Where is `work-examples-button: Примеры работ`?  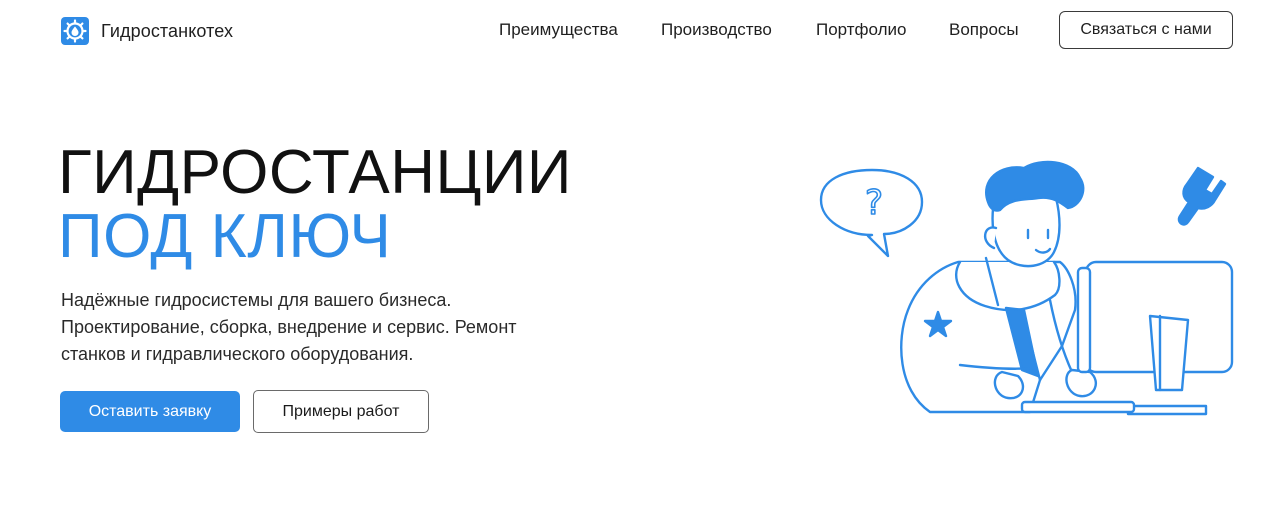 work-examples-button: Примеры работ is located at coordinates (341, 411).